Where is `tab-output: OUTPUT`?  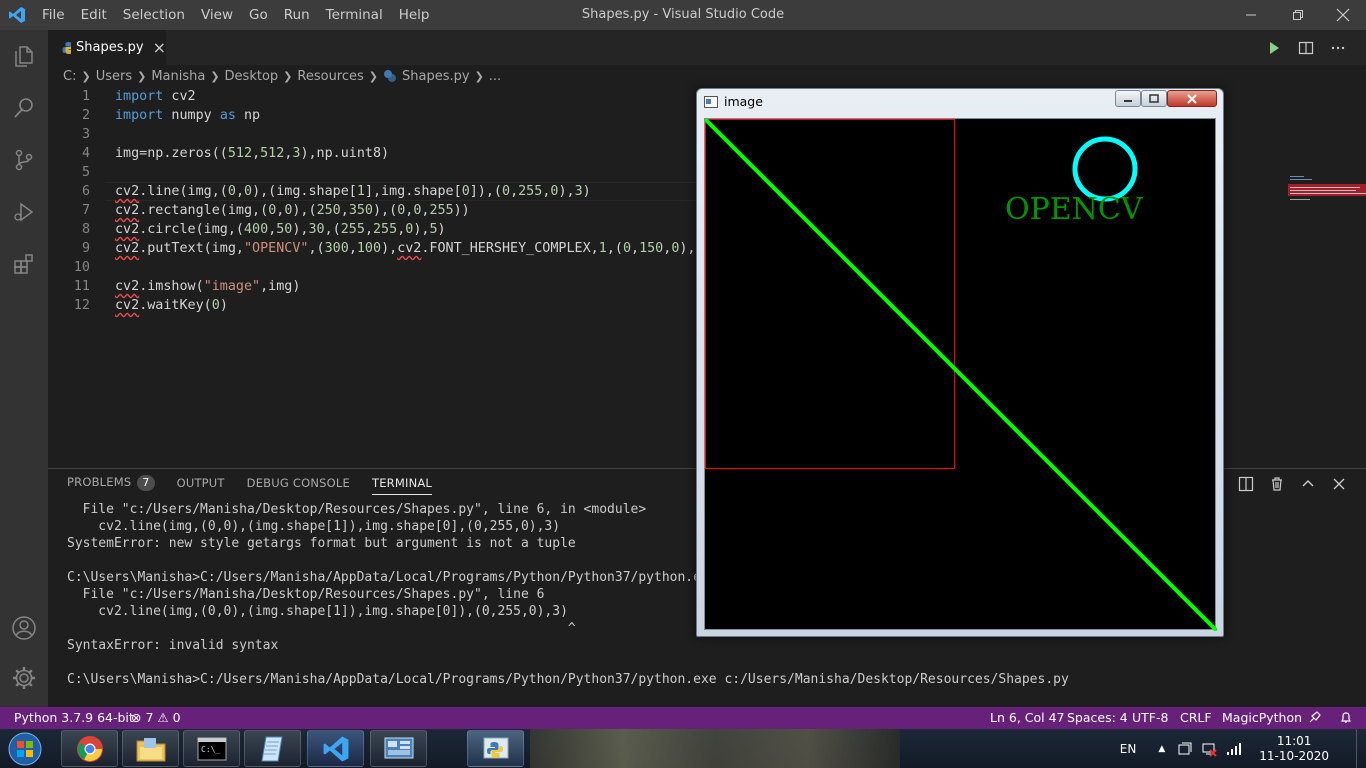
tab-output: OUTPUT is located at coordinates (201, 485).